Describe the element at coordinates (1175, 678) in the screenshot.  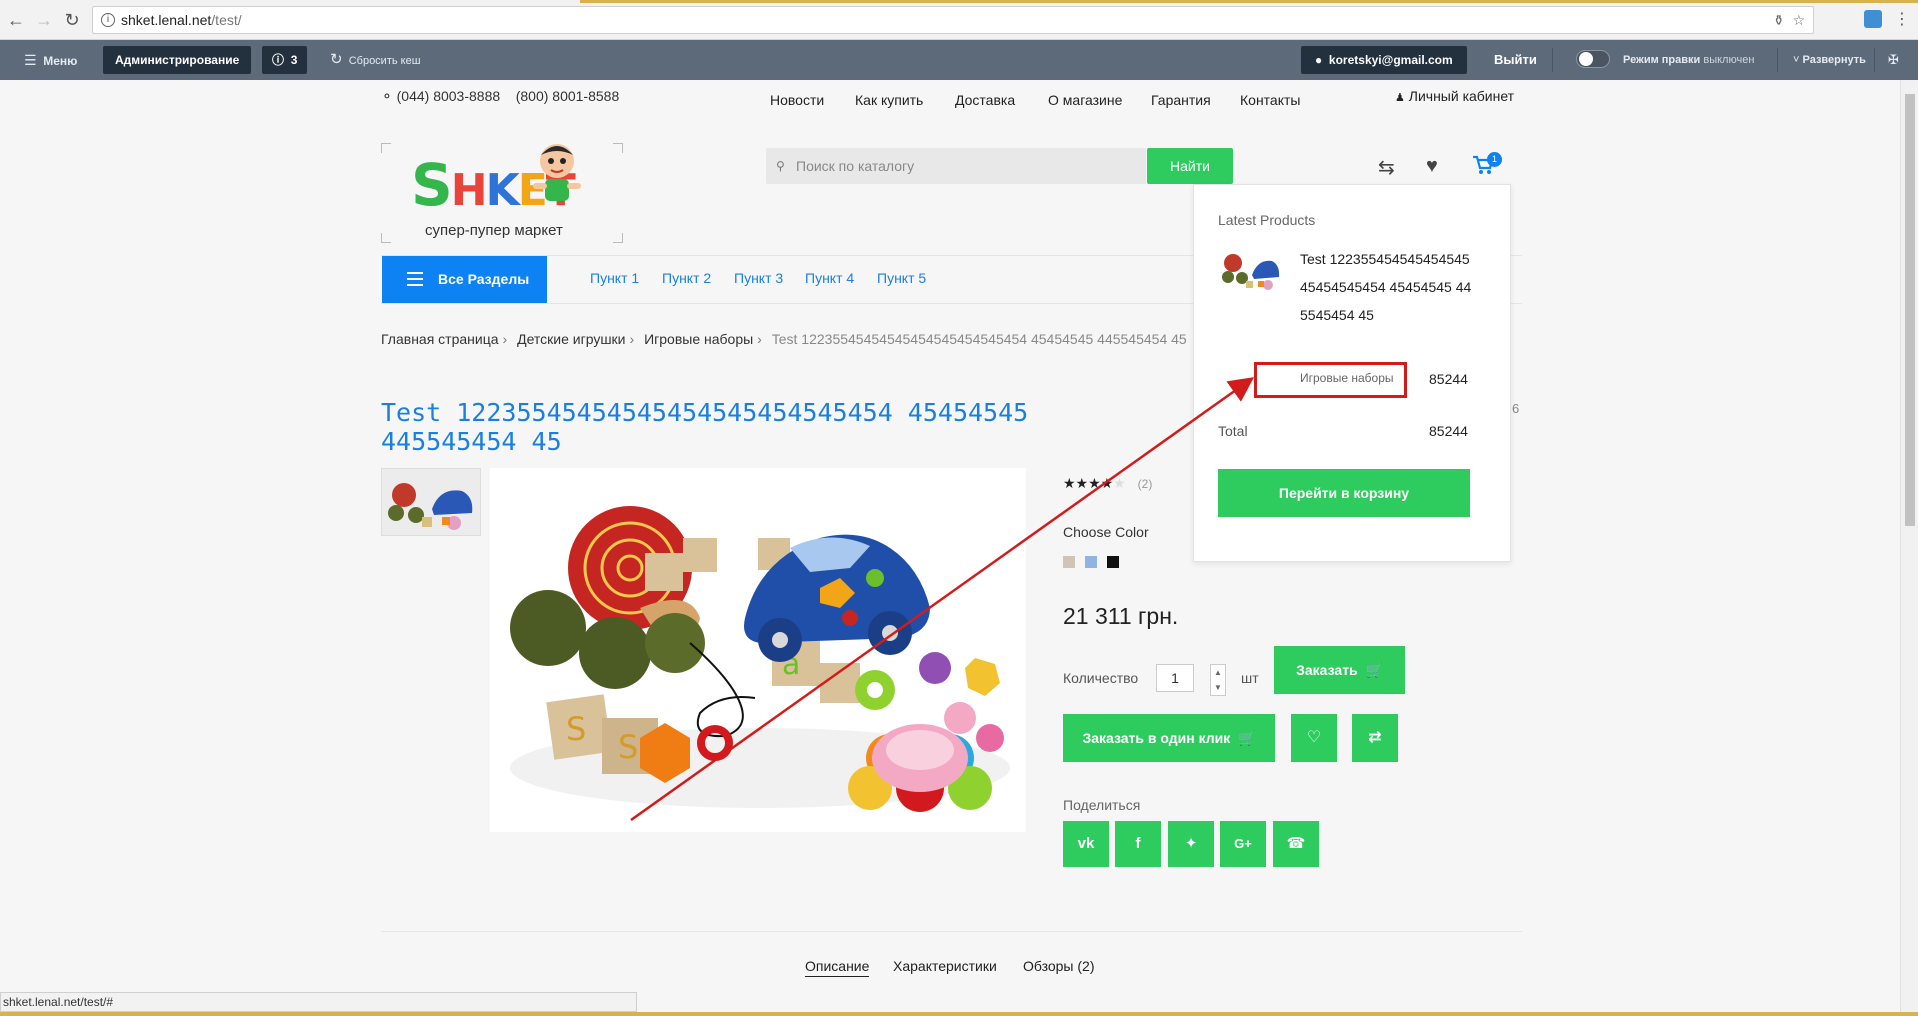
I see `quantity-input: 1` at that location.